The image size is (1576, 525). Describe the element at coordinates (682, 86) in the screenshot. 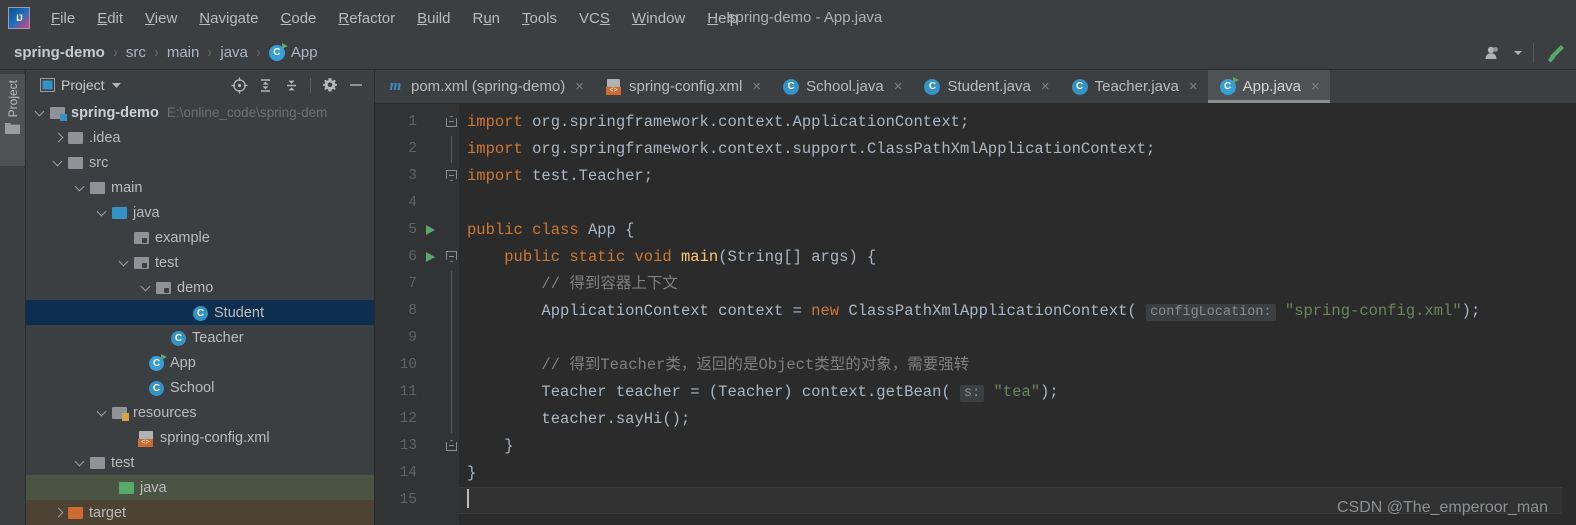

I see `editor-tab-spring-config-xml: spring-config.xml ×` at that location.